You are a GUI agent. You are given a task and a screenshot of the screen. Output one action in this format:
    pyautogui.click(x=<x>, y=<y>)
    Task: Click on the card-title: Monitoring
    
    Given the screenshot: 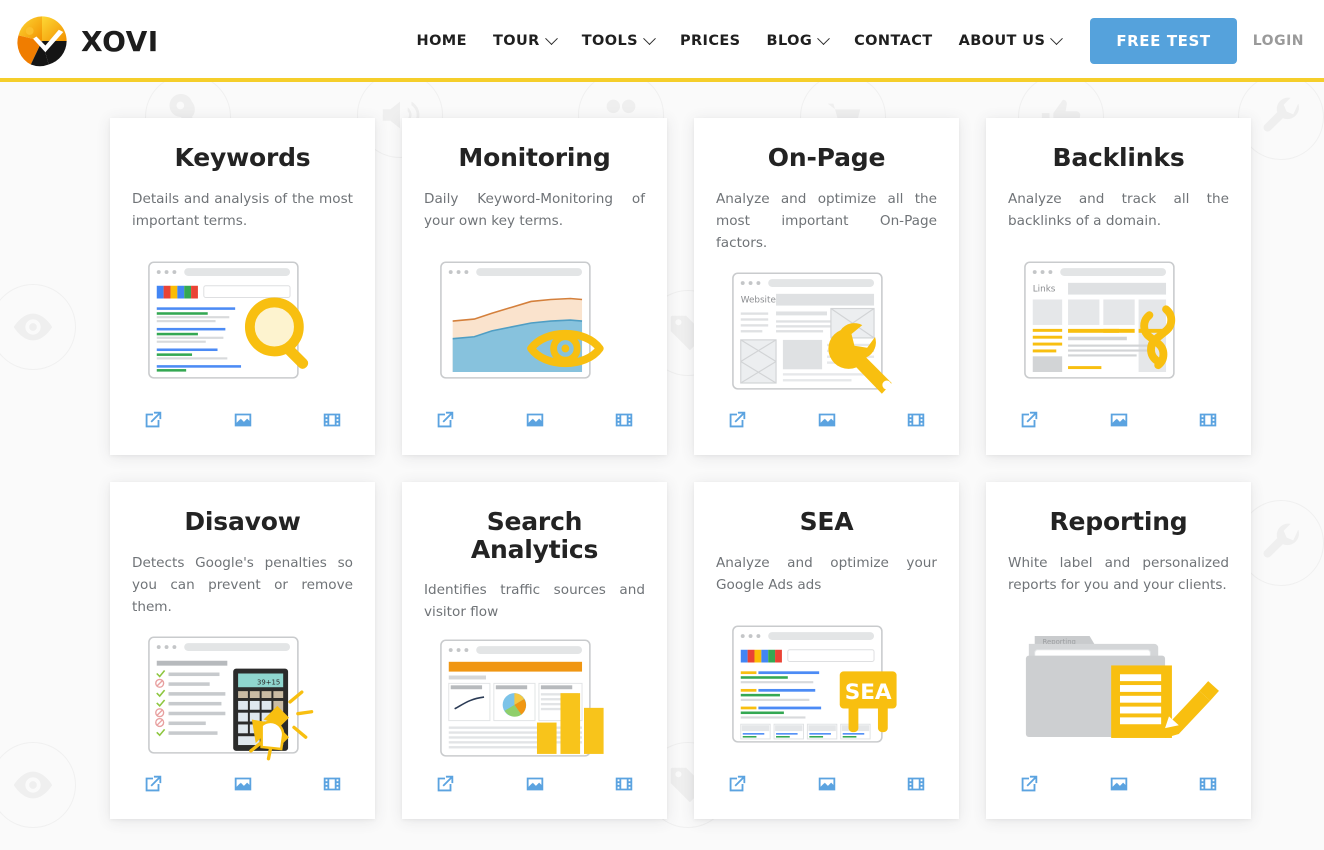 What is the action you would take?
    pyautogui.click(x=534, y=157)
    